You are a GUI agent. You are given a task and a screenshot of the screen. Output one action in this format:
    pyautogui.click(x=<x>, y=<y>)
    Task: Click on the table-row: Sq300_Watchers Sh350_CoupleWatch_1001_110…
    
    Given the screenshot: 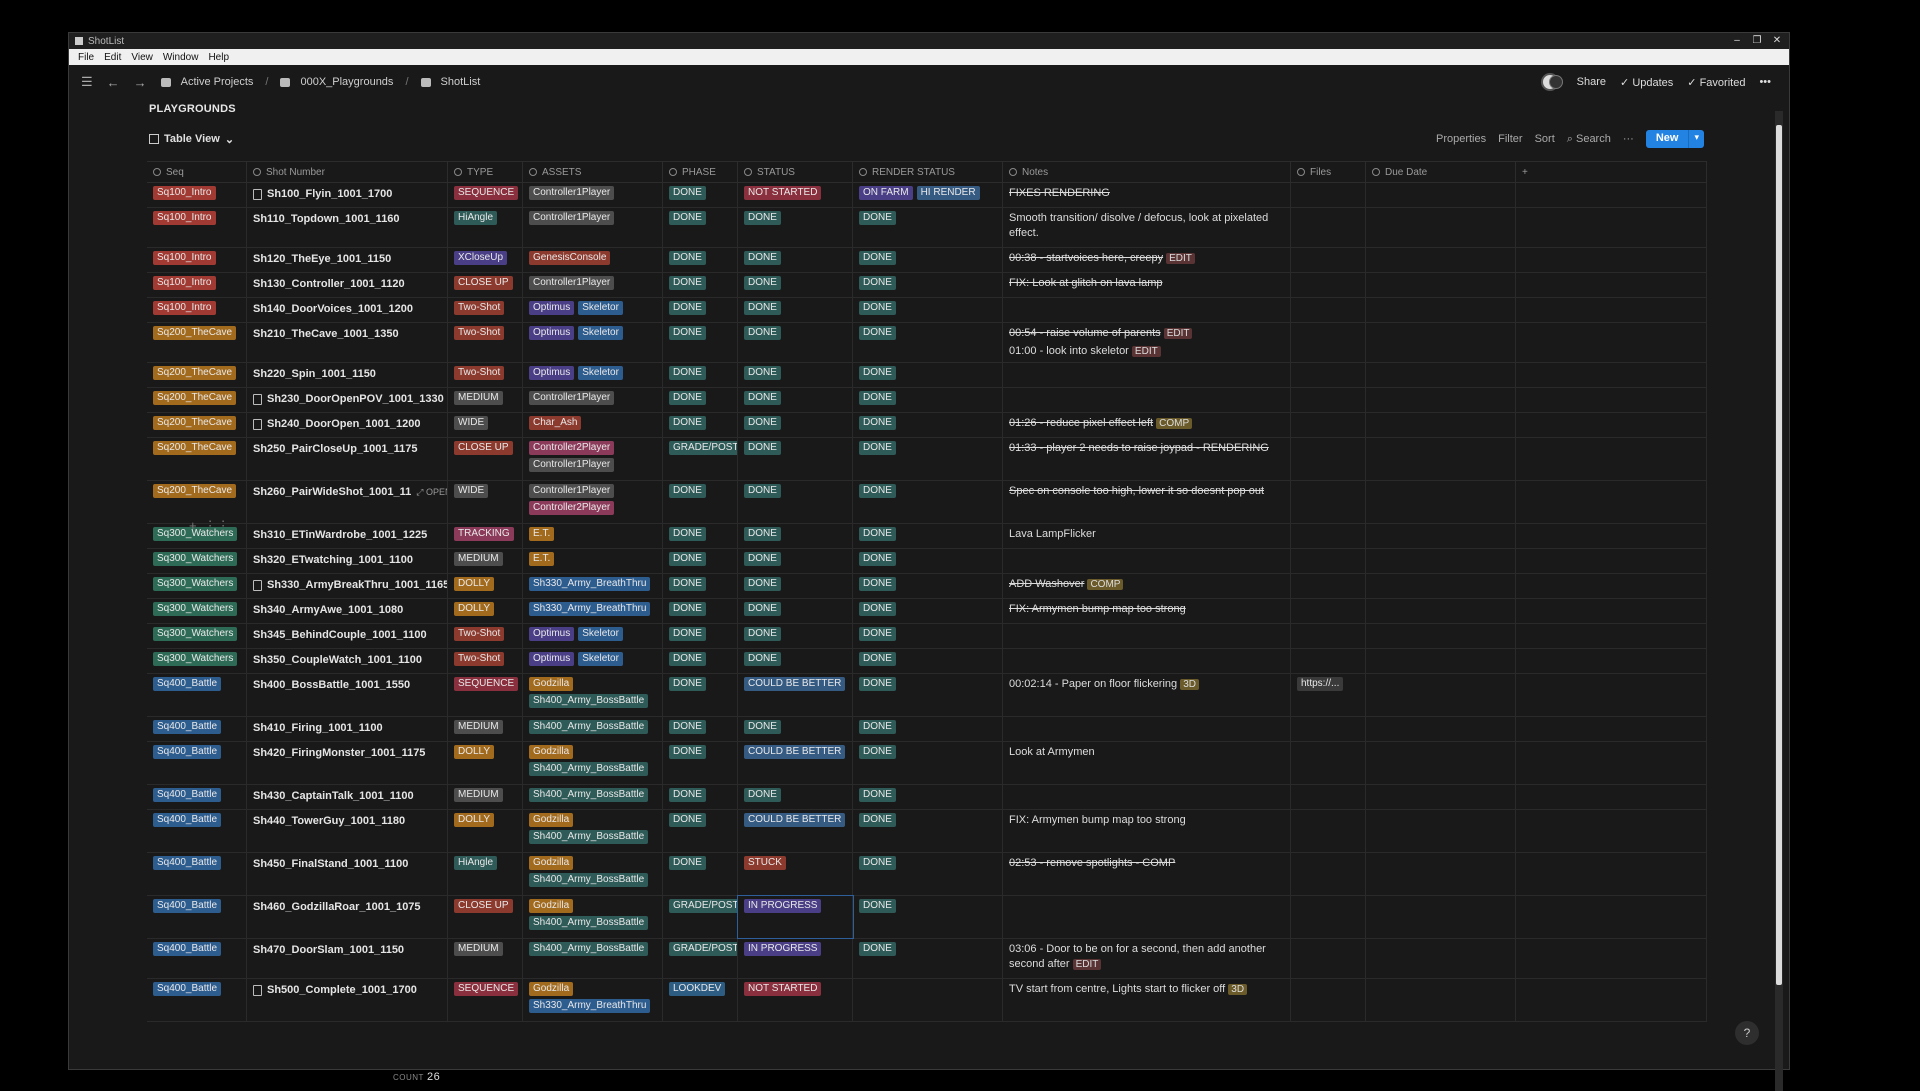 What is the action you would take?
    pyautogui.click(x=927, y=661)
    